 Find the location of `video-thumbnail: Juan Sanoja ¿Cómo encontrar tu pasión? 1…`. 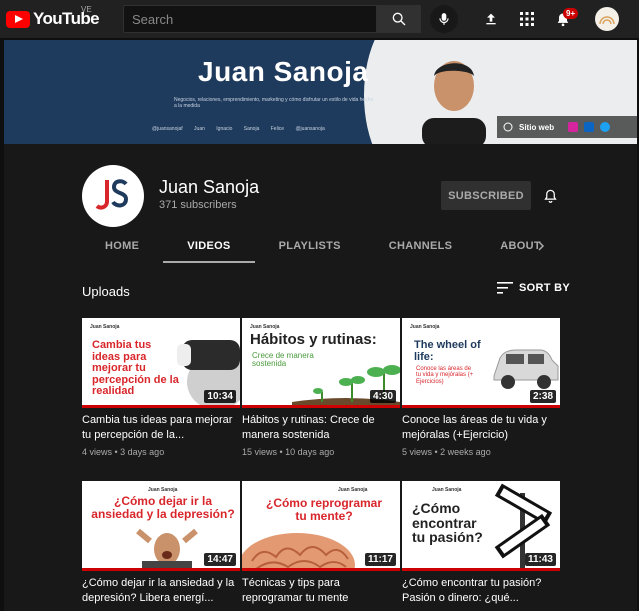

video-thumbnail: Juan Sanoja ¿Cómo encontrar tu pasión? 1… is located at coordinates (481, 526).